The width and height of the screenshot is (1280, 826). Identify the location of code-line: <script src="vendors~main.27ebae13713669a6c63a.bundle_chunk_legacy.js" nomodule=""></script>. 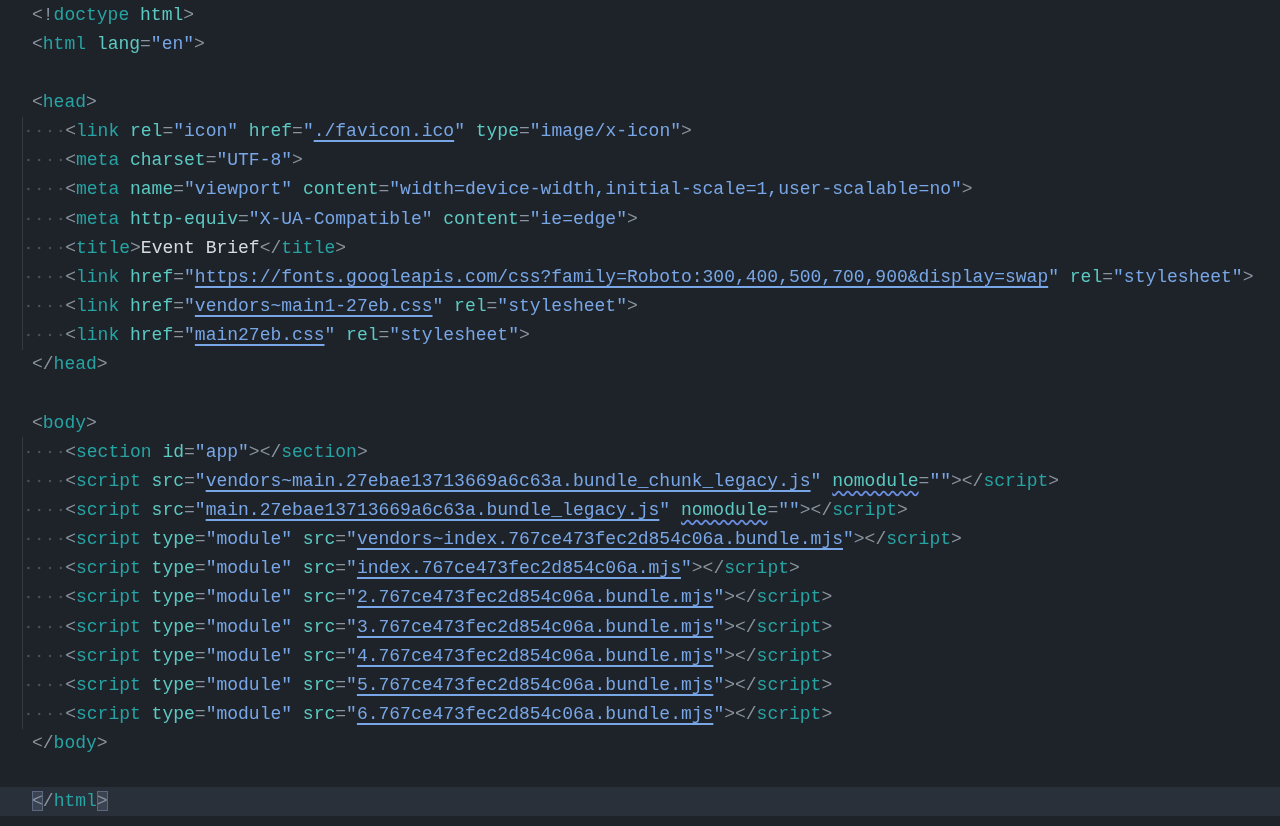
(562, 480).